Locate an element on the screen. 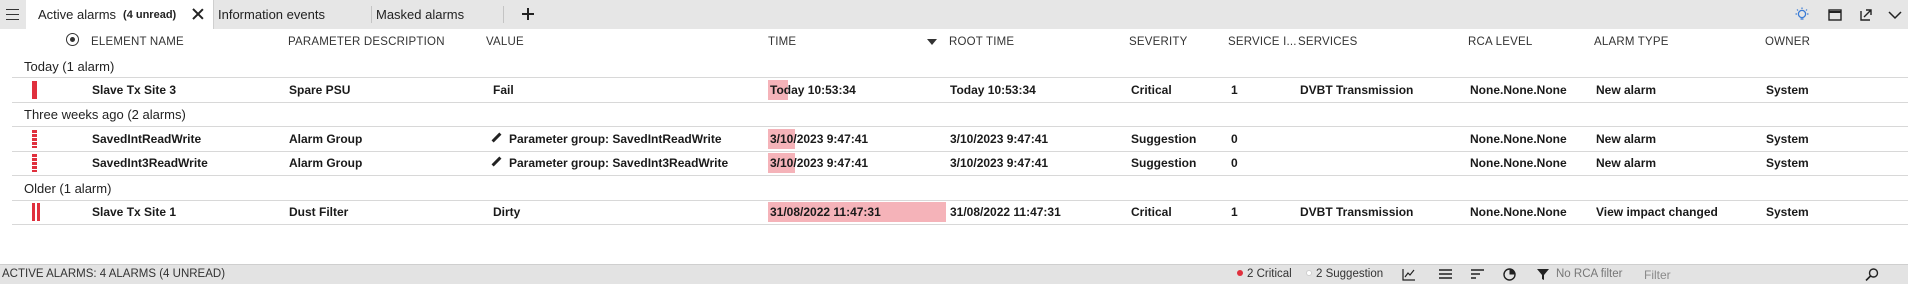  tab-label: Masked alarms is located at coordinates (420, 14).